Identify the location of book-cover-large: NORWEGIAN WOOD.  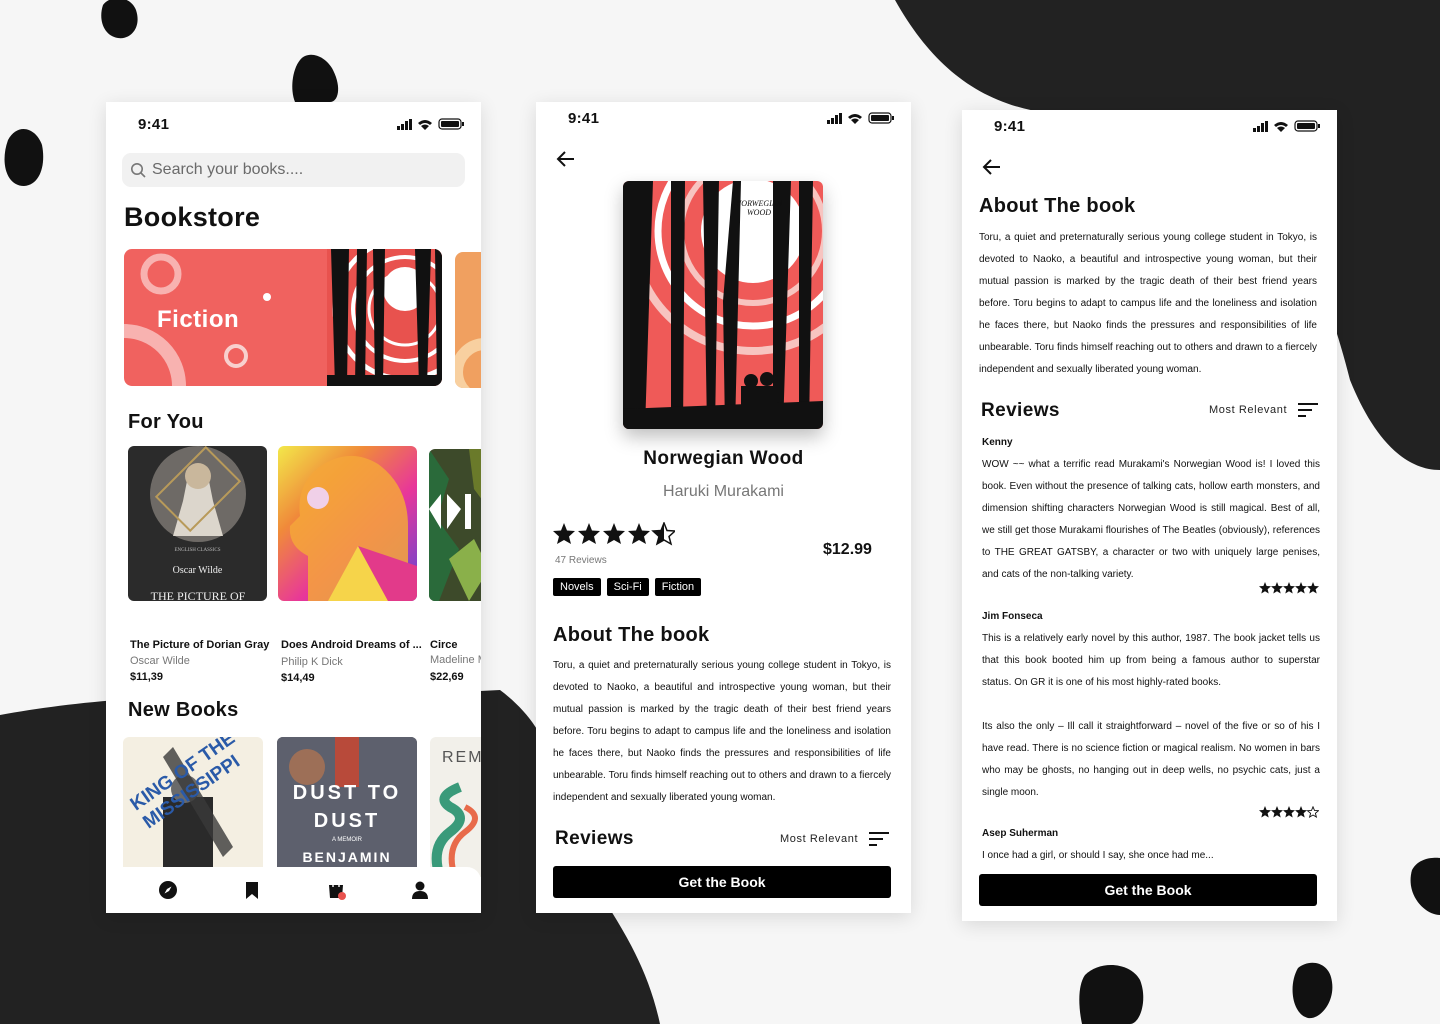
(723, 305).